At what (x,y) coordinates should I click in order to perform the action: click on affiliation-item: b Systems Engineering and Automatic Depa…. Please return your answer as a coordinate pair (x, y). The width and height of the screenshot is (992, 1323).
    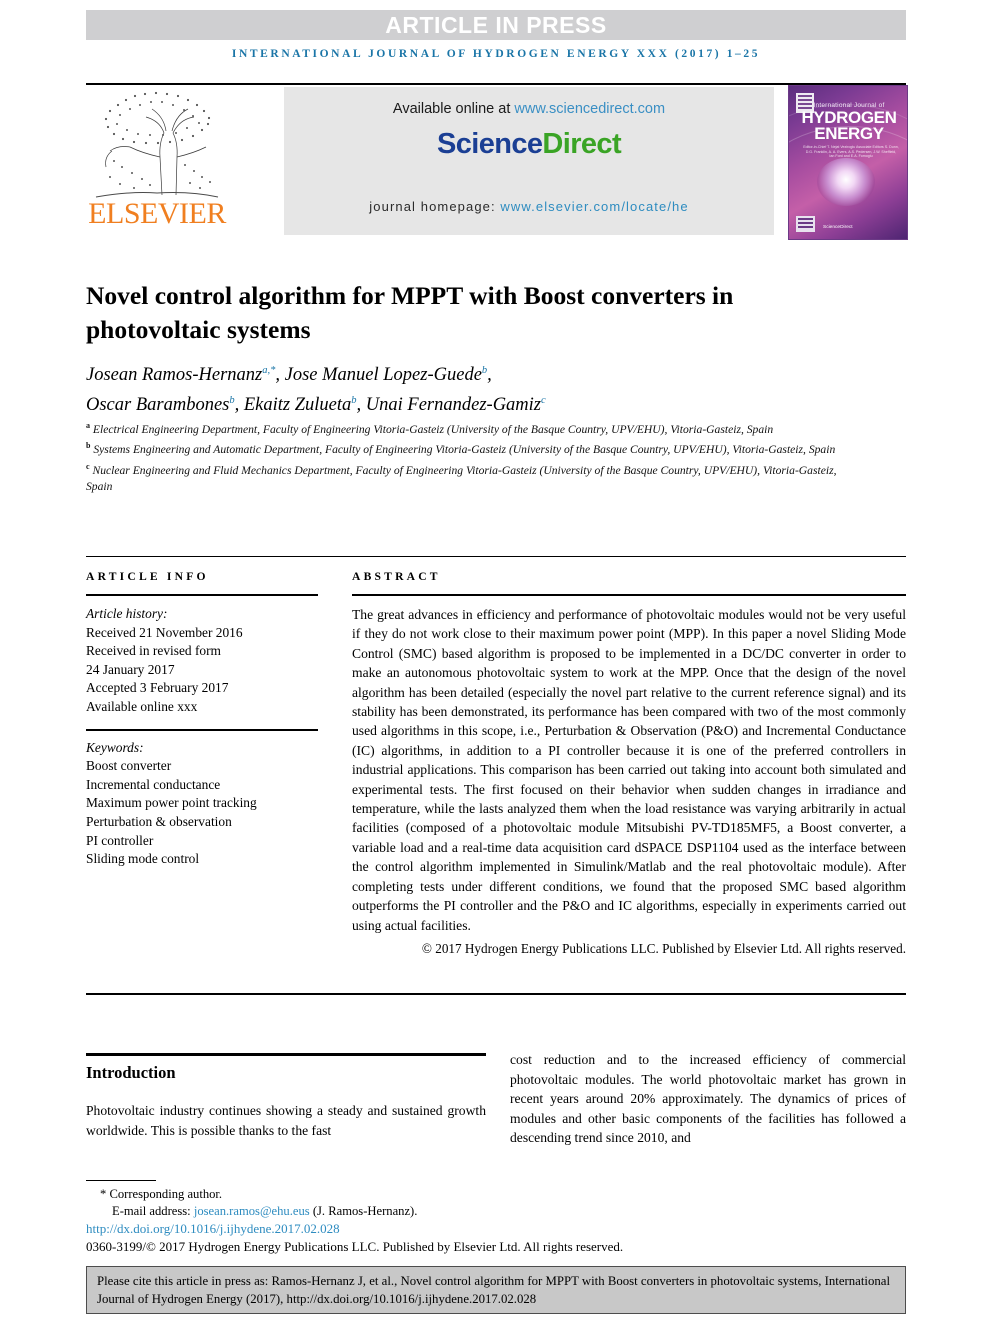
    Looking at the image, I should click on (466, 448).